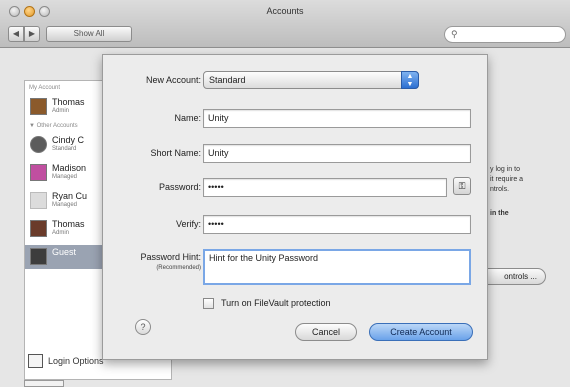 This screenshot has height=387, width=570. I want to click on verify-field: •••••, so click(337, 224).